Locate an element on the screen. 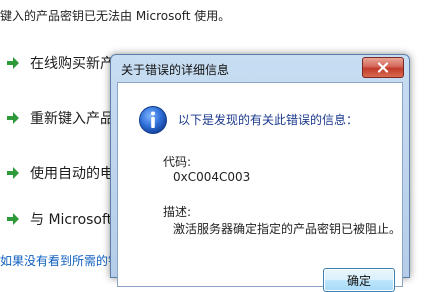  option-phone-activation: 使用自动的电话 is located at coordinates (64, 173).